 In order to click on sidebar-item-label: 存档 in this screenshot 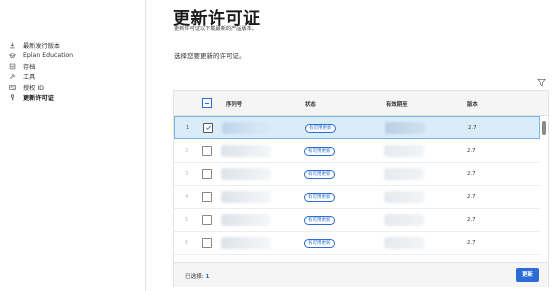, I will do `click(29, 67)`.